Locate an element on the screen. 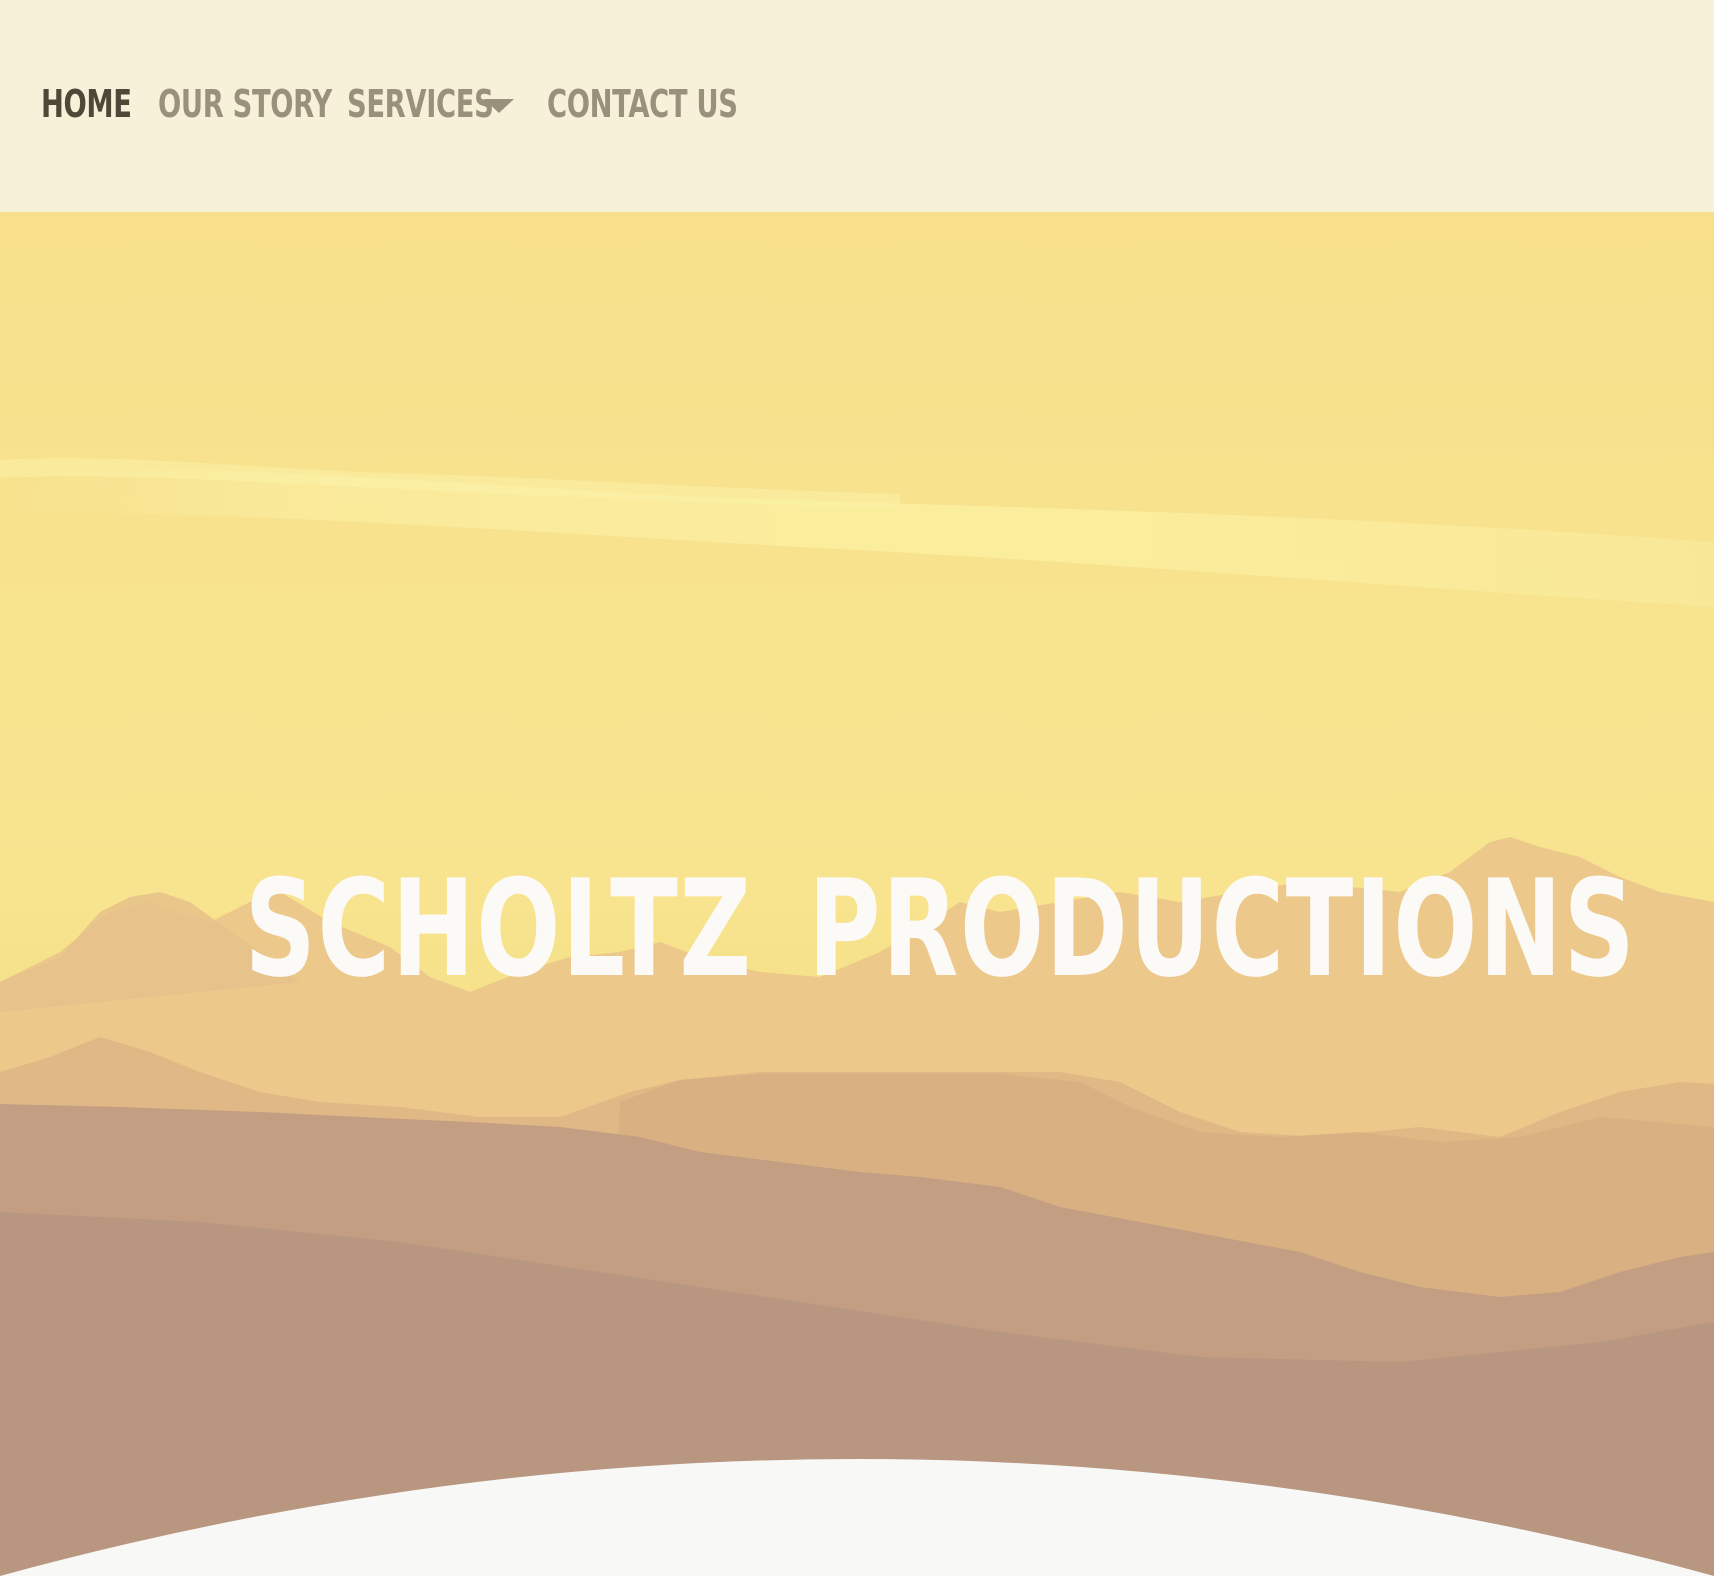  navbar: HOME OUR STORY SERVICES CONTACT US is located at coordinates (857, 106).